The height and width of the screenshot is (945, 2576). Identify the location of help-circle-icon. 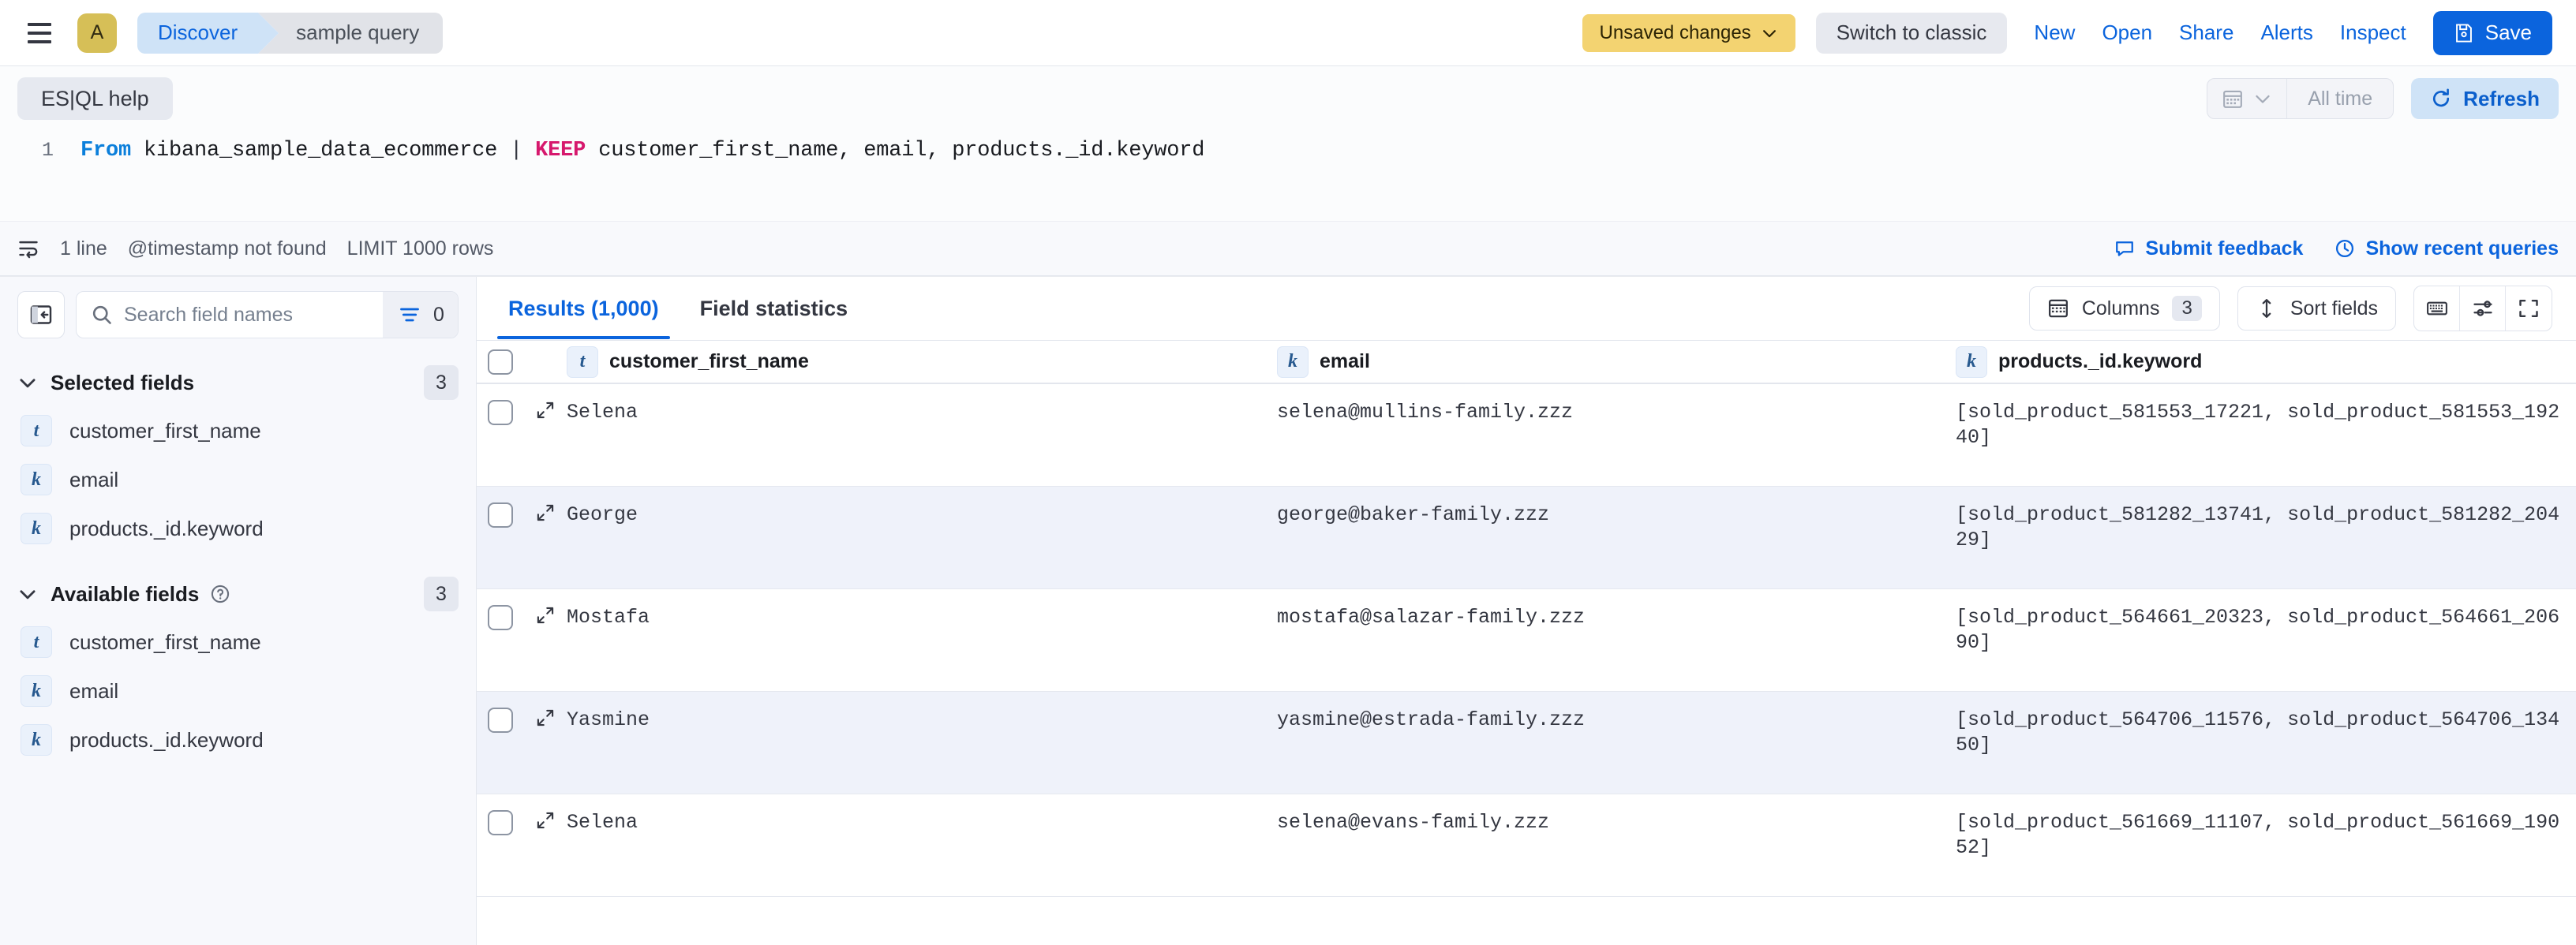
(220, 594).